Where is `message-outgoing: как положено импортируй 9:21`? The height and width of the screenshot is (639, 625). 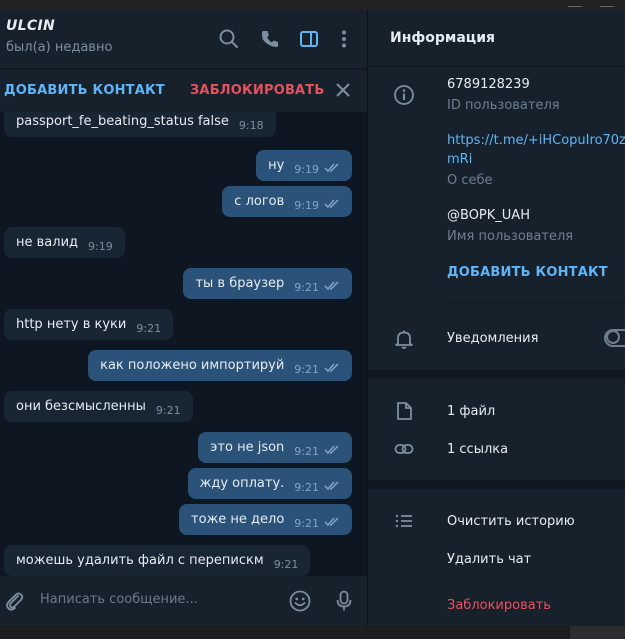
message-outgoing: как положено импортируй 9:21 is located at coordinates (220, 365).